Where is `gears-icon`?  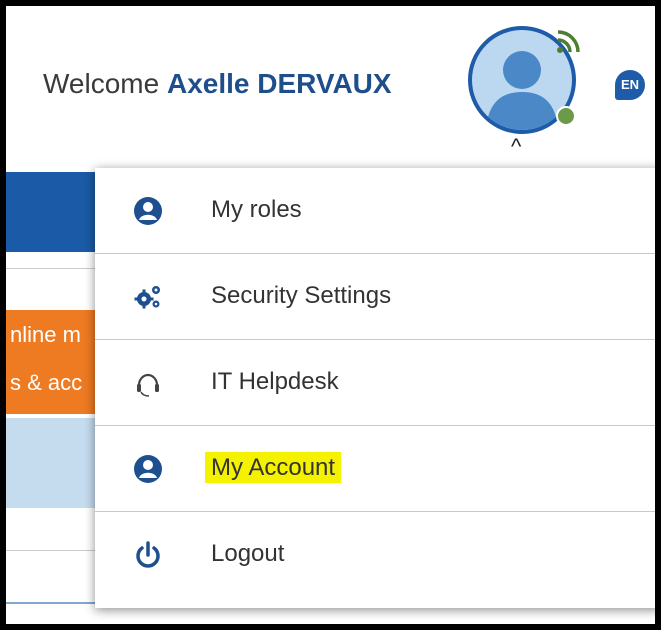
gears-icon is located at coordinates (147, 297).